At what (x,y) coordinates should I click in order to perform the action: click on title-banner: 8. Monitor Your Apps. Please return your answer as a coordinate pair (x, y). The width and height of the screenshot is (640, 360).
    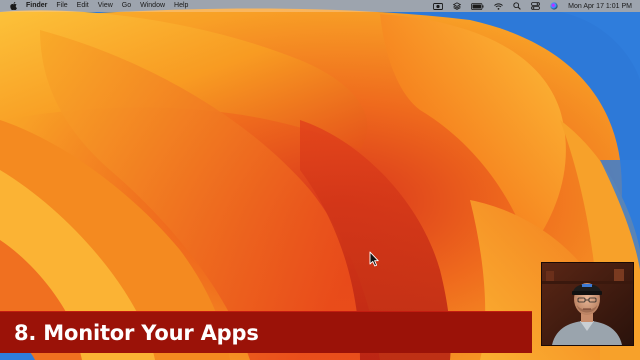
    Looking at the image, I should click on (266, 332).